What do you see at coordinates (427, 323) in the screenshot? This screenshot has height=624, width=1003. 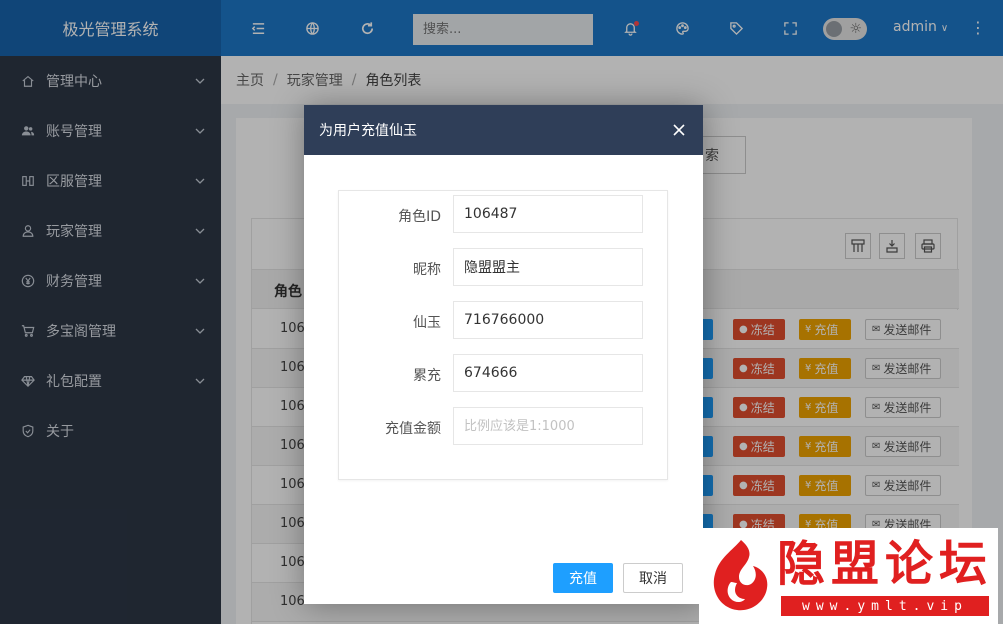 I see `jade-label: 仙玉` at bounding box center [427, 323].